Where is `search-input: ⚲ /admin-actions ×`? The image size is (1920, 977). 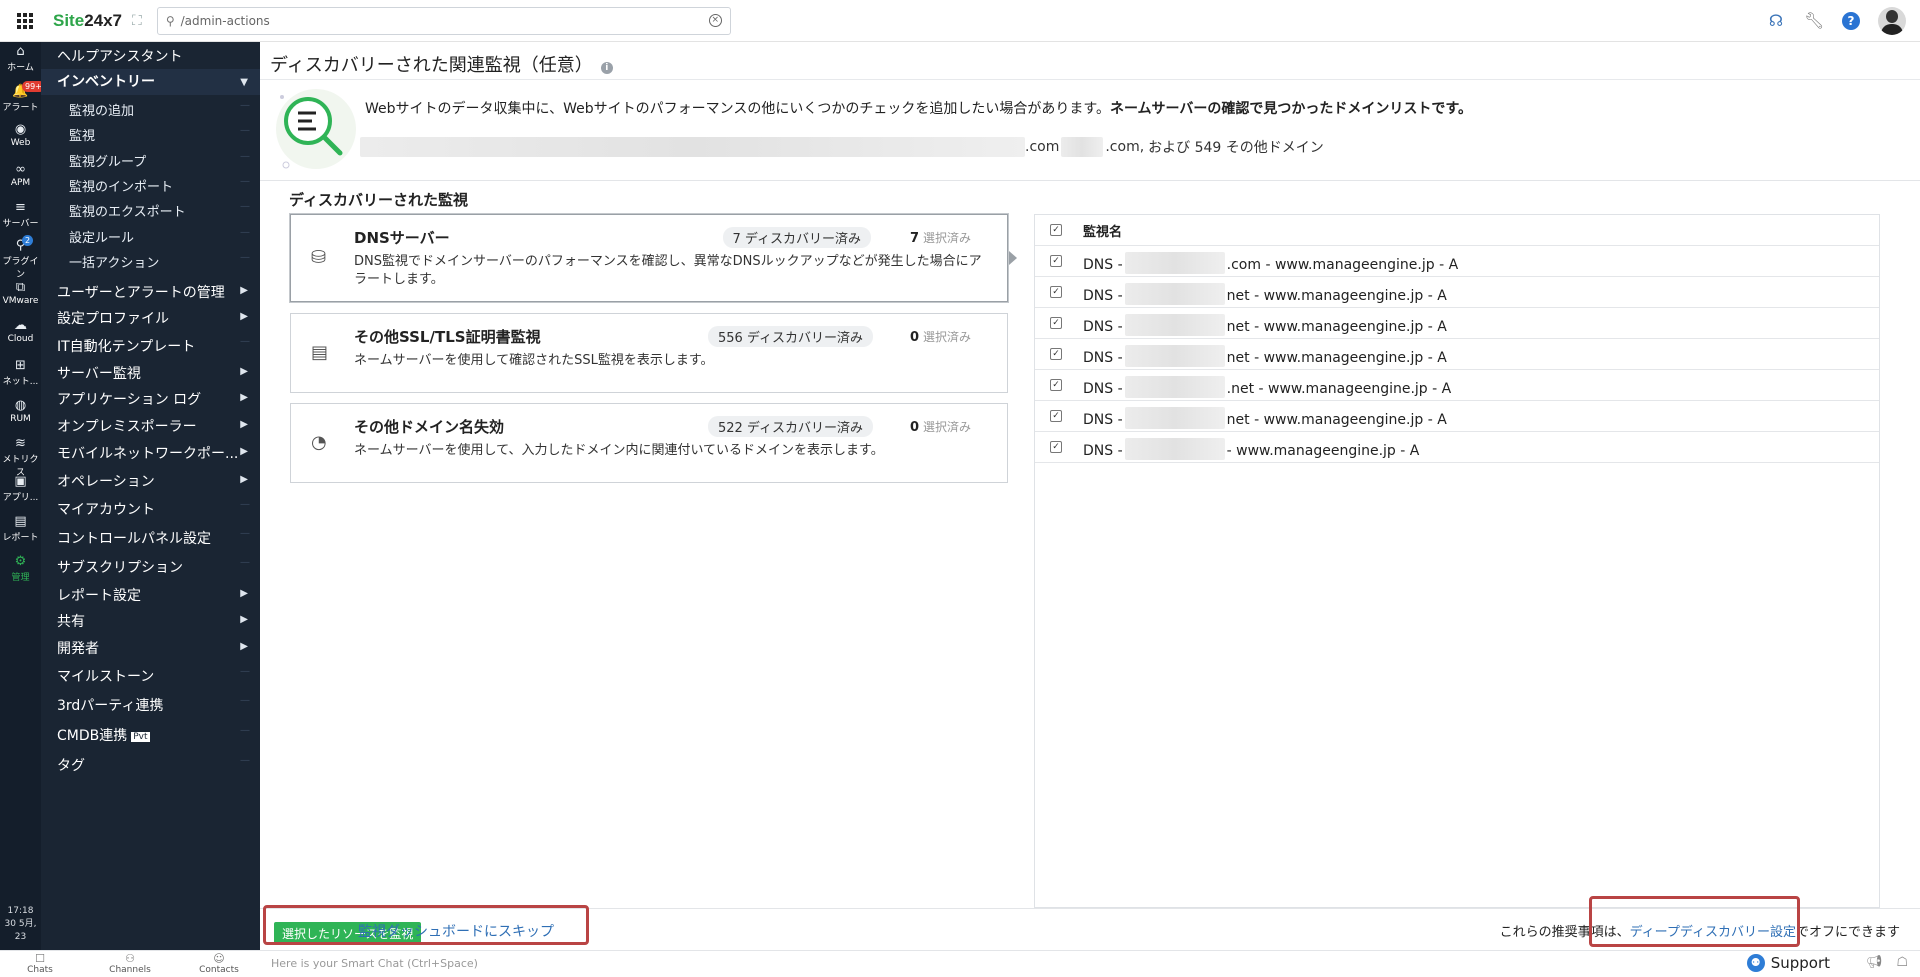
search-input: ⚲ /admin-actions × is located at coordinates (443, 20).